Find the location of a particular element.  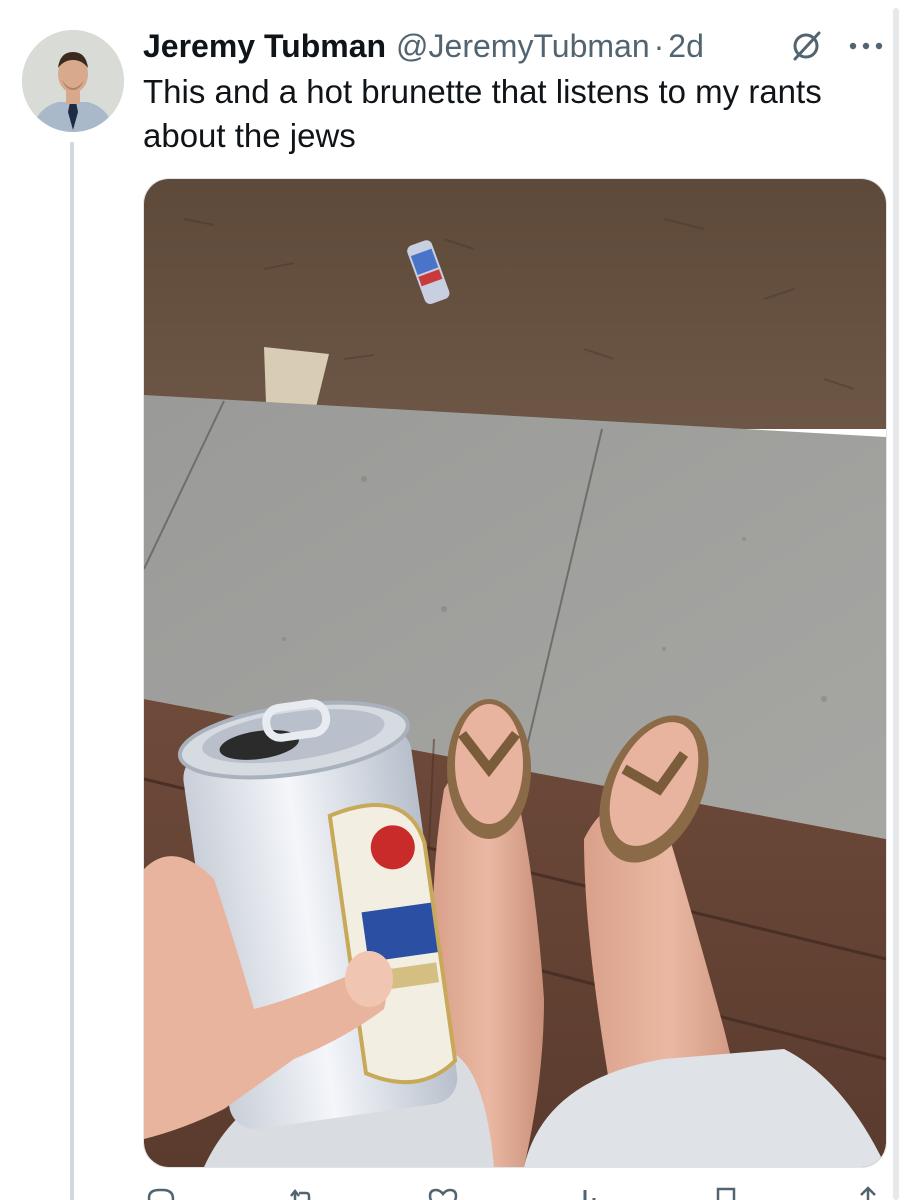

share-icon is located at coordinates (868, 1193).